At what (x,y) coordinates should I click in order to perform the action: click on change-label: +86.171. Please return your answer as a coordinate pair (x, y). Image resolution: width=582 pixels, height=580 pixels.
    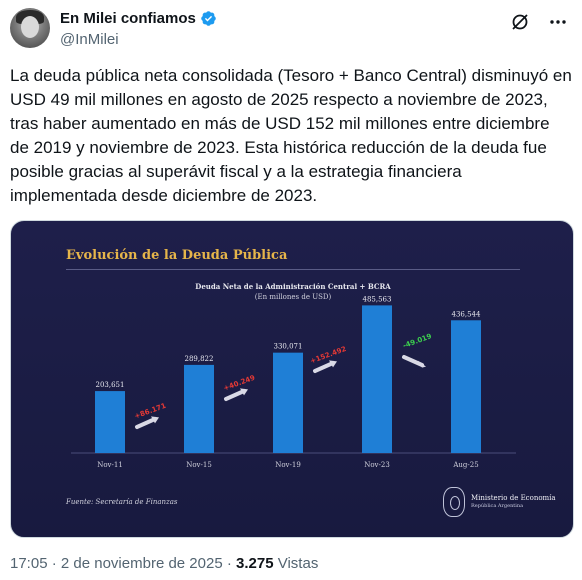
    Looking at the image, I should click on (150, 411).